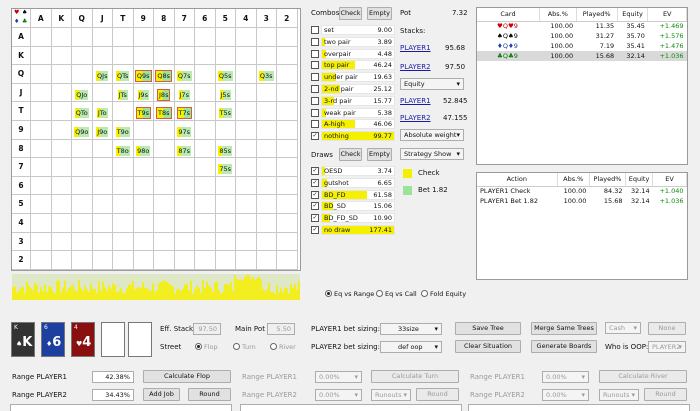 Image resolution: width=700 pixels, height=411 pixels. I want to click on eff-stack-input: 97.50, so click(207, 329).